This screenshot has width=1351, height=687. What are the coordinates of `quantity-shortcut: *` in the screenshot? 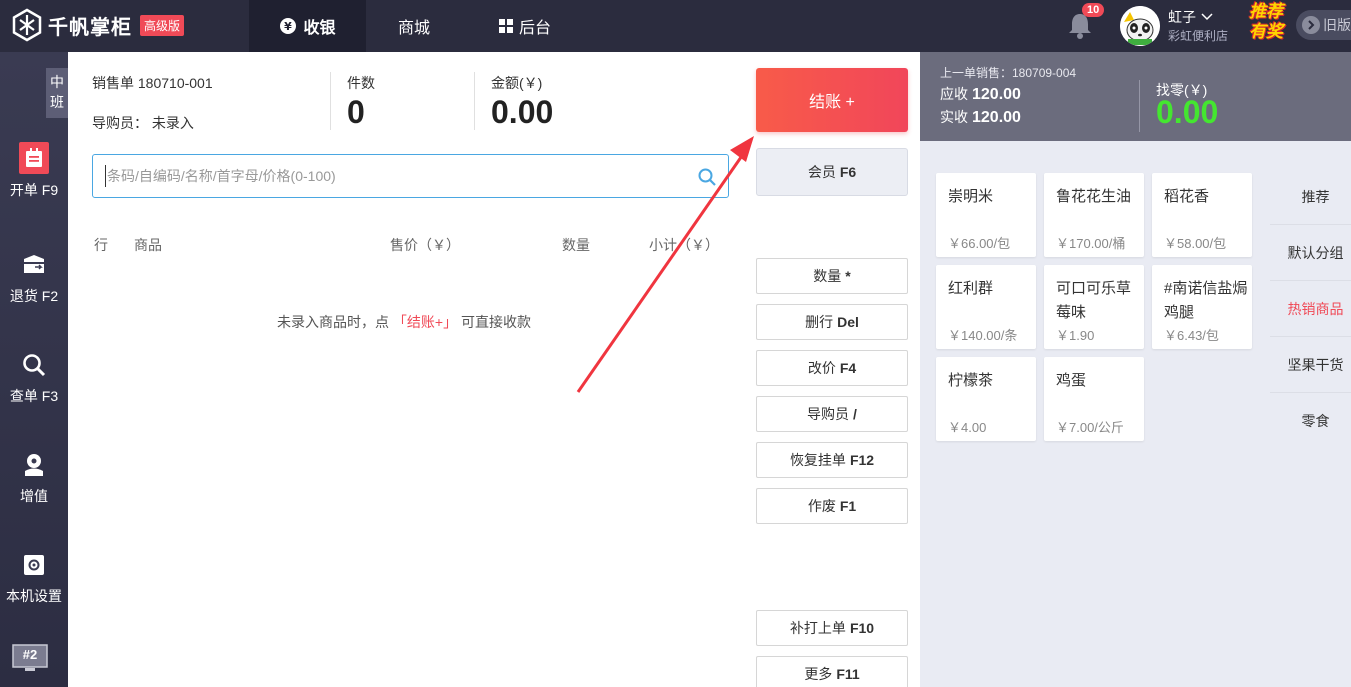 It's located at (848, 276).